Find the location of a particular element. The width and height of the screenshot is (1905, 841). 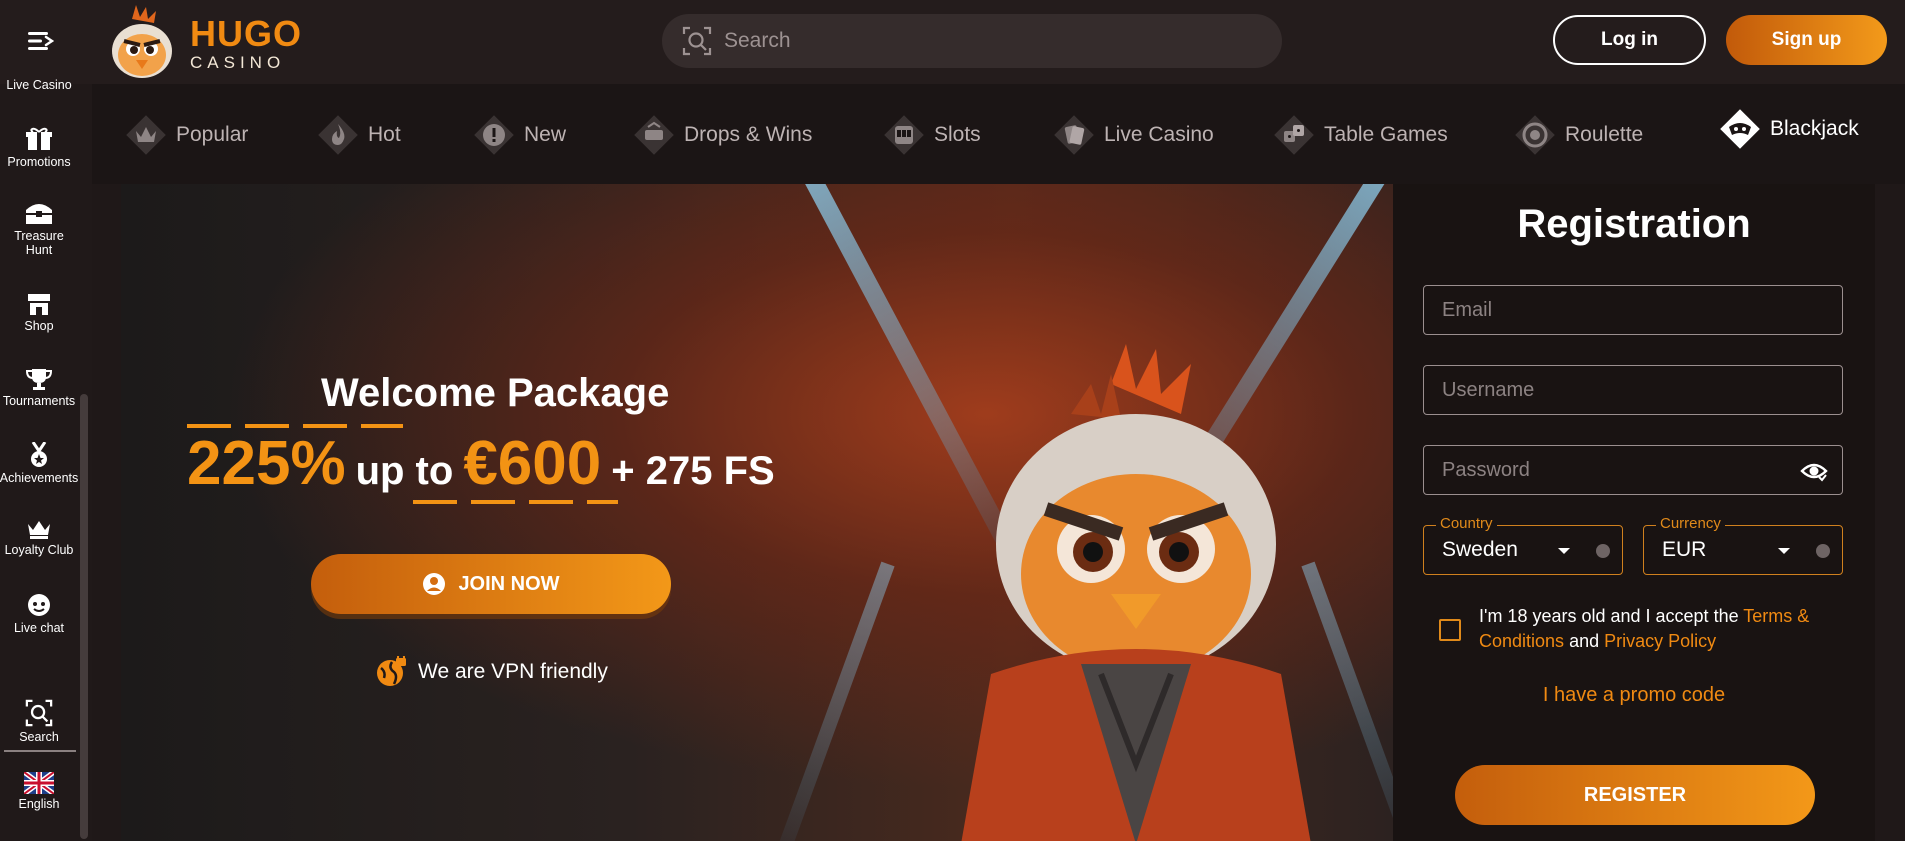

sidebar-item-live-casino-partial: Live Casino is located at coordinates (39, 85).